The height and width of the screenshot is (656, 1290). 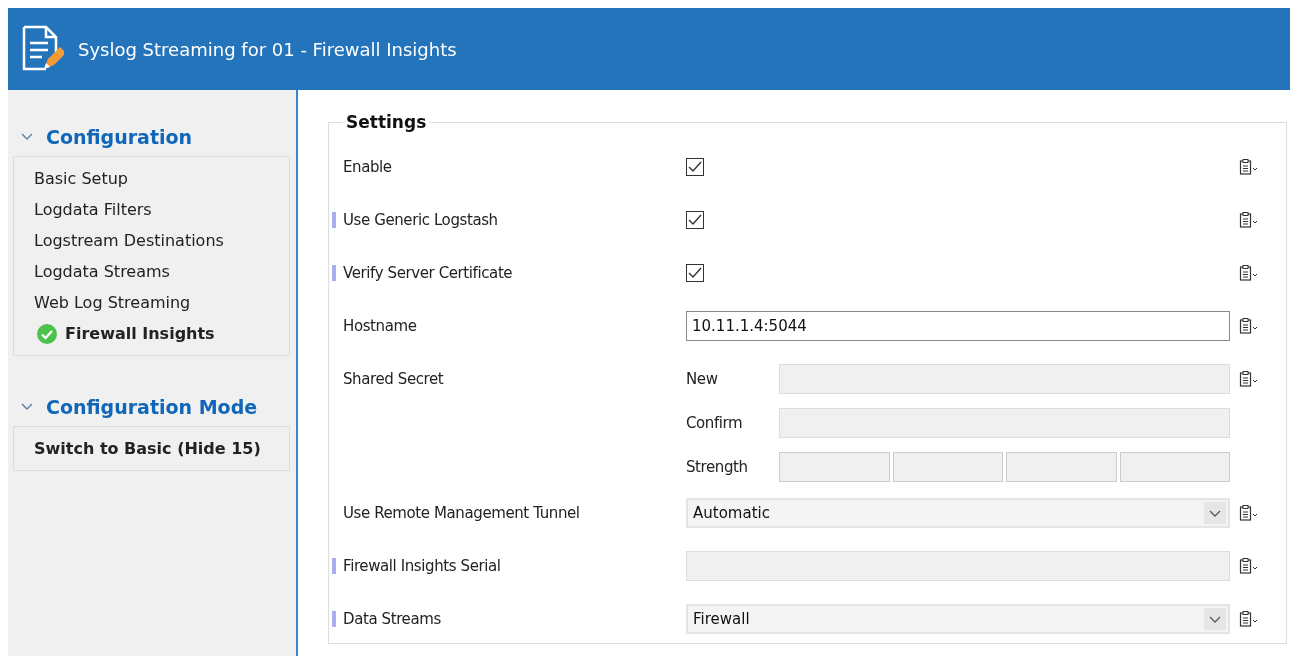 What do you see at coordinates (42, 49) in the screenshot?
I see `document-edit-icon` at bounding box center [42, 49].